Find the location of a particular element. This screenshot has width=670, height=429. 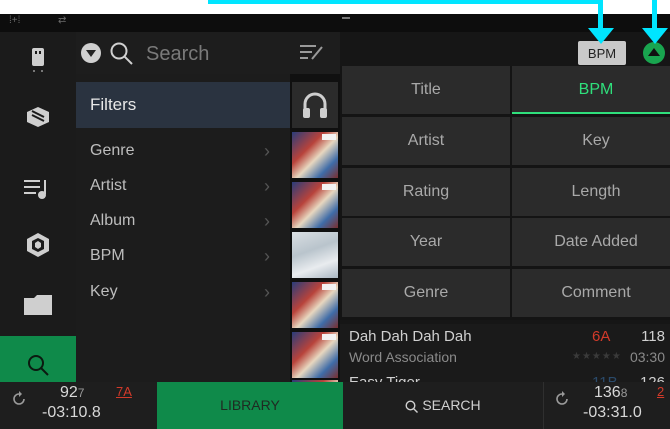

sort-field-button: BPM is located at coordinates (602, 53).